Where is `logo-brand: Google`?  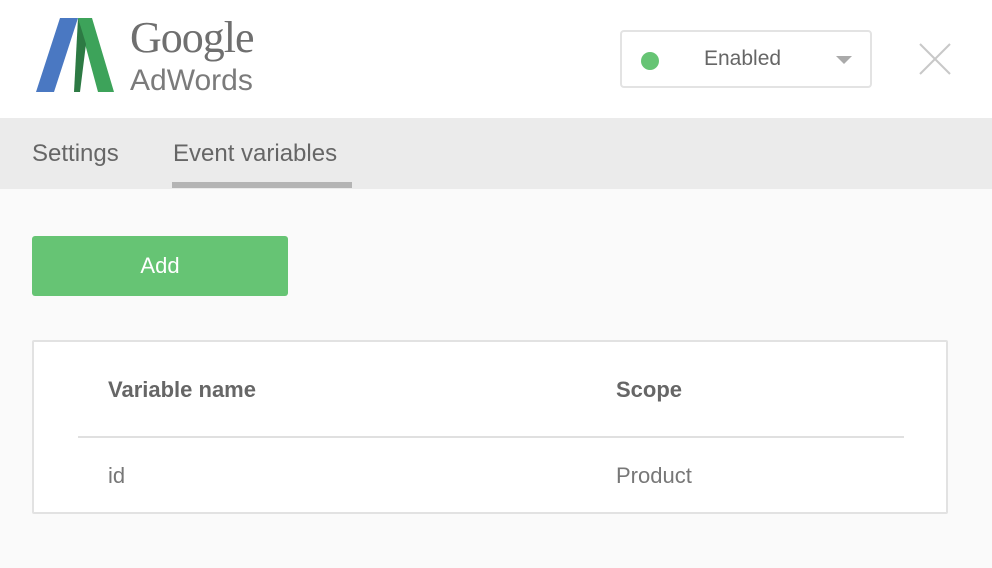 logo-brand: Google is located at coordinates (192, 37).